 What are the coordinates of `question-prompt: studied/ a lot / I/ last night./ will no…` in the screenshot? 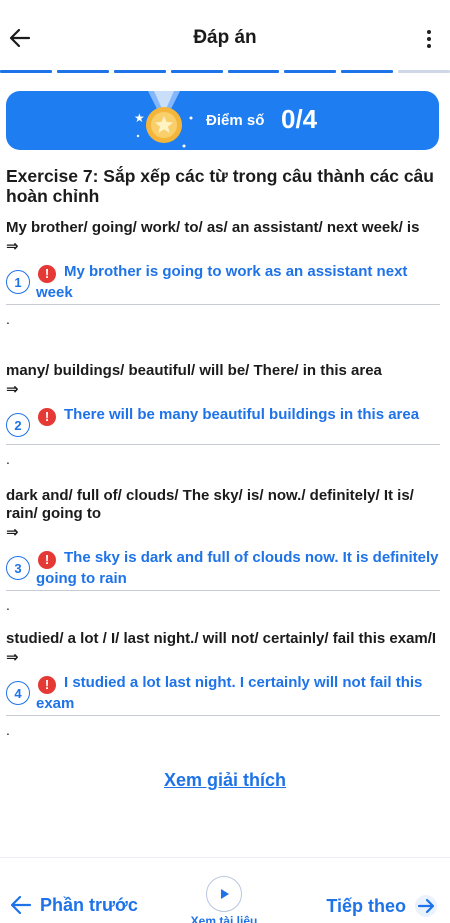 It's located at (221, 638).